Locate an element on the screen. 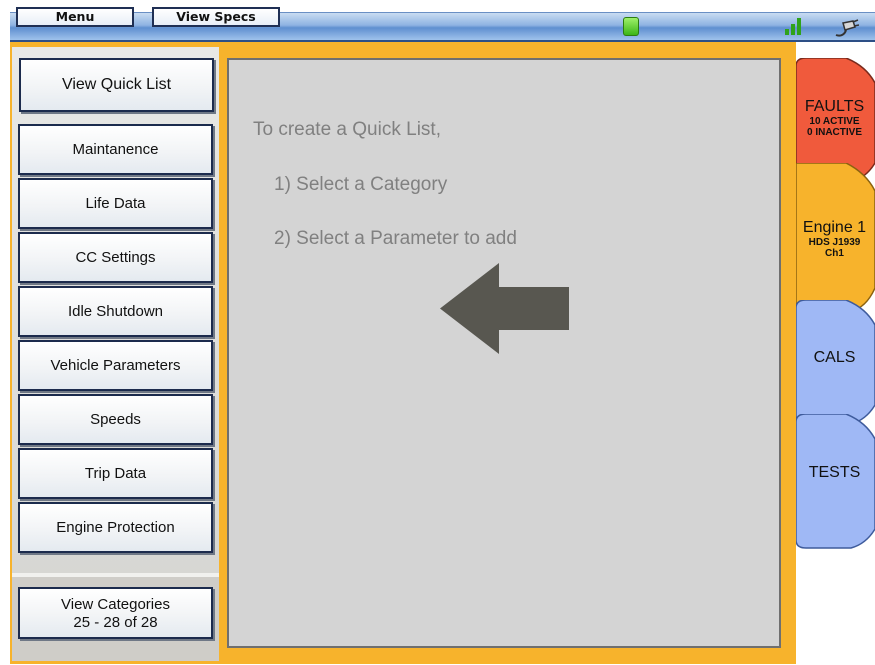 The width and height of the screenshot is (875, 665). engine-channel: Ch1 is located at coordinates (834, 253).